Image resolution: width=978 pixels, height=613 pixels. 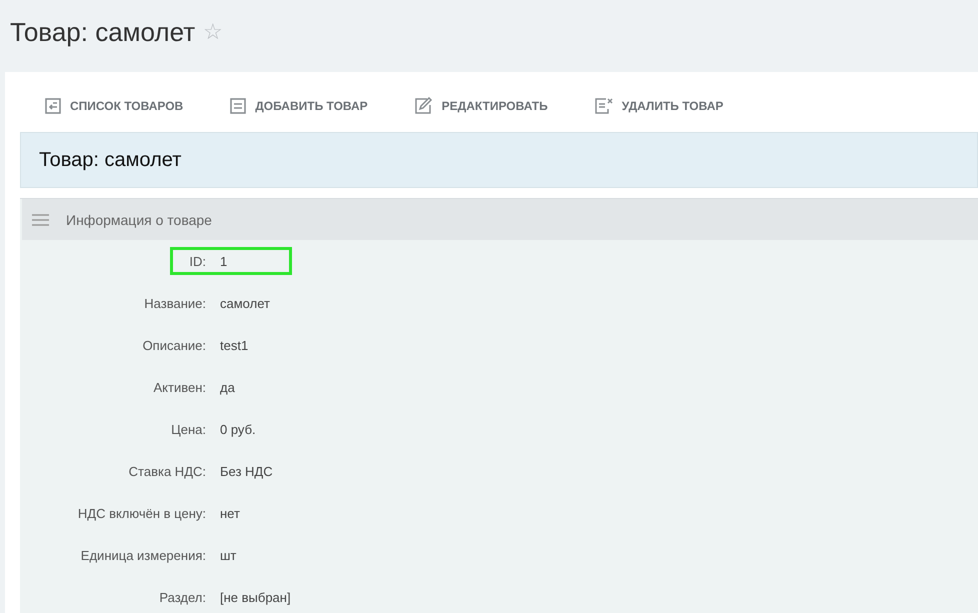 I want to click on toolbar-button: СПИСОК ТОВАРОВ, so click(x=114, y=106).